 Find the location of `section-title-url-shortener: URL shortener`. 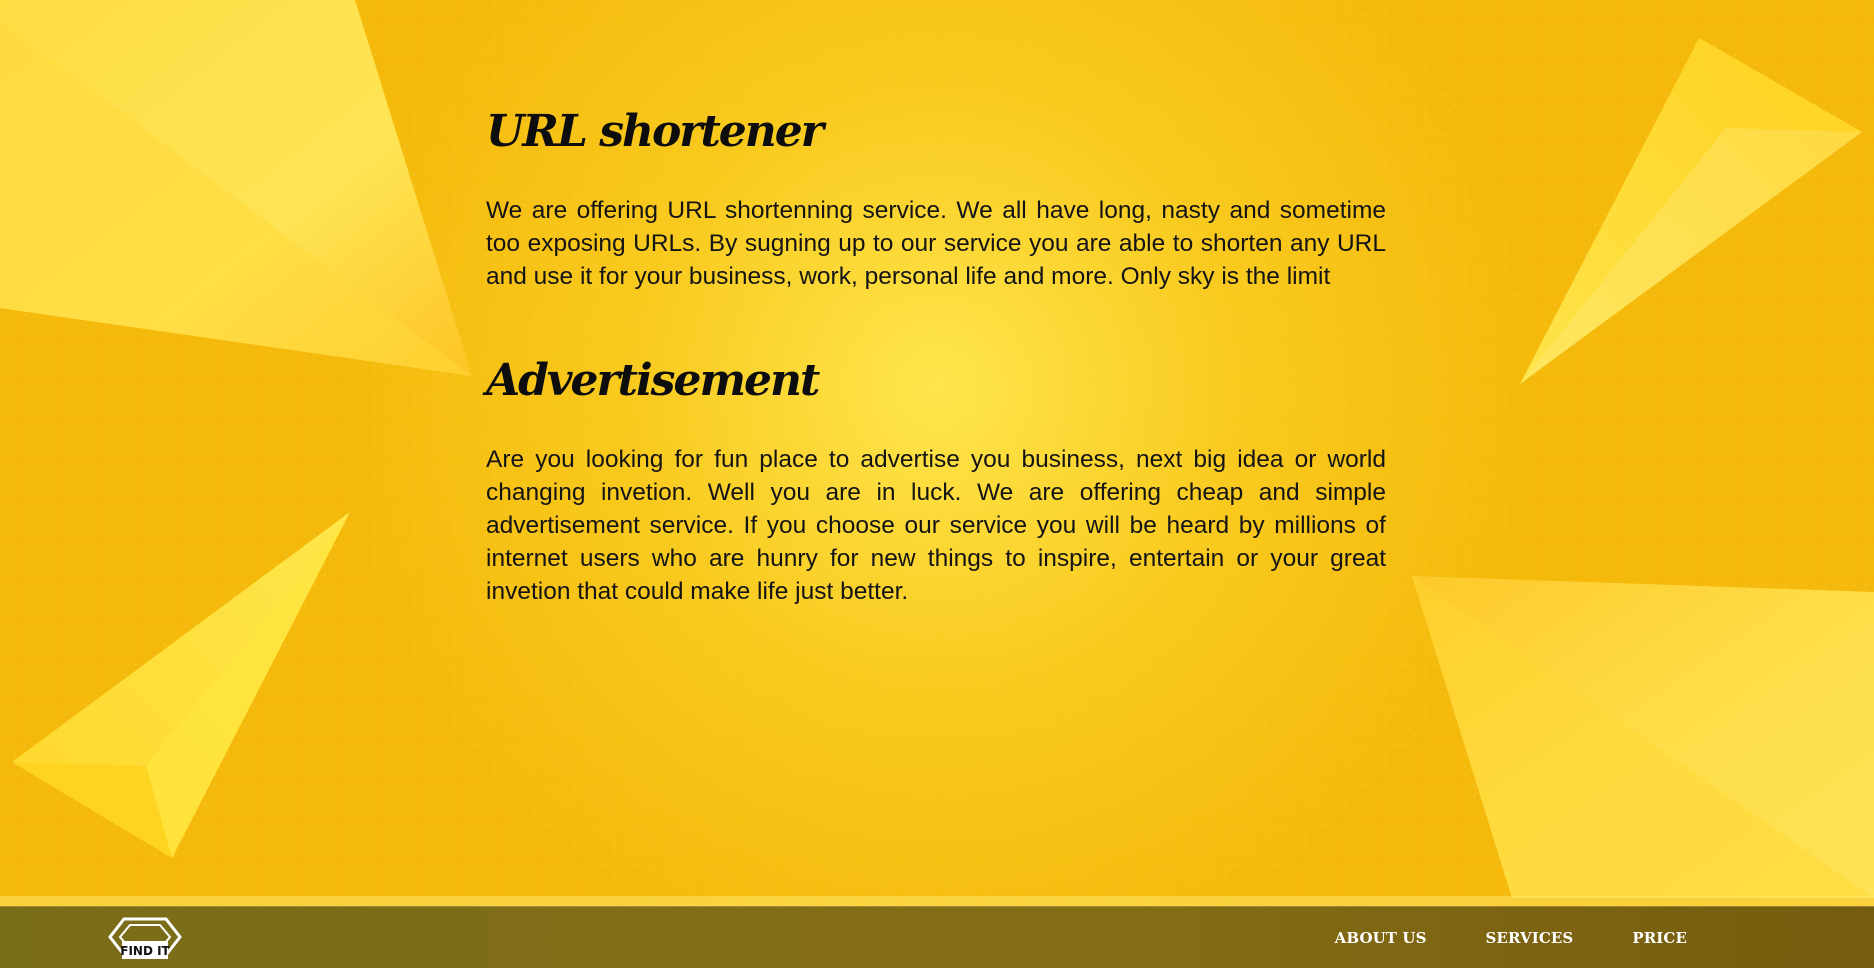

section-title-url-shortener: URL shortener is located at coordinates (655, 131).